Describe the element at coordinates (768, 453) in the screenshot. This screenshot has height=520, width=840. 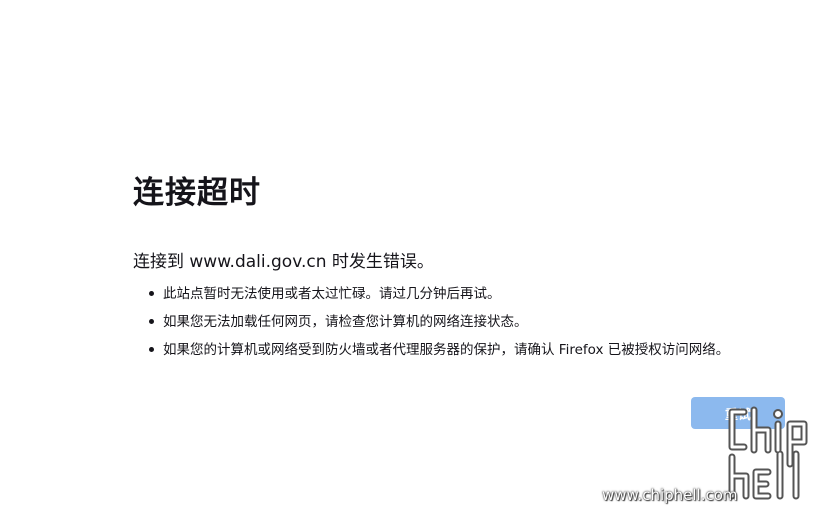
I see `chiphell-logo-icon` at that location.